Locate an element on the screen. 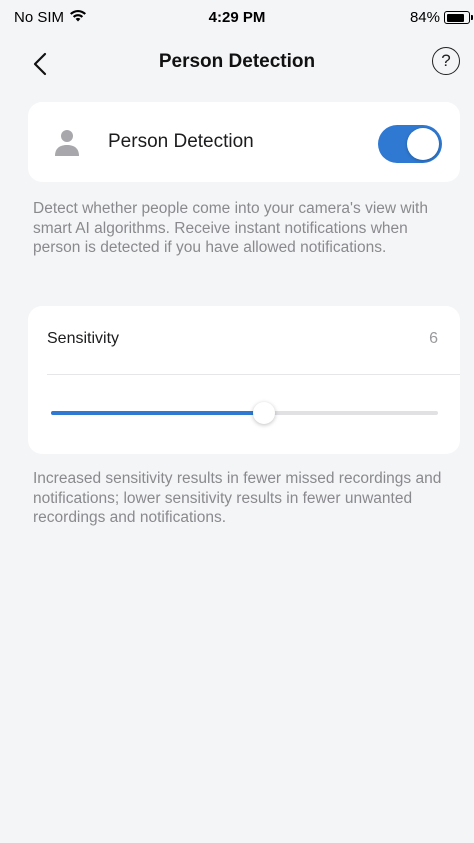 Image resolution: width=474 pixels, height=843 pixels. page-title: Person Detection is located at coordinates (237, 61).